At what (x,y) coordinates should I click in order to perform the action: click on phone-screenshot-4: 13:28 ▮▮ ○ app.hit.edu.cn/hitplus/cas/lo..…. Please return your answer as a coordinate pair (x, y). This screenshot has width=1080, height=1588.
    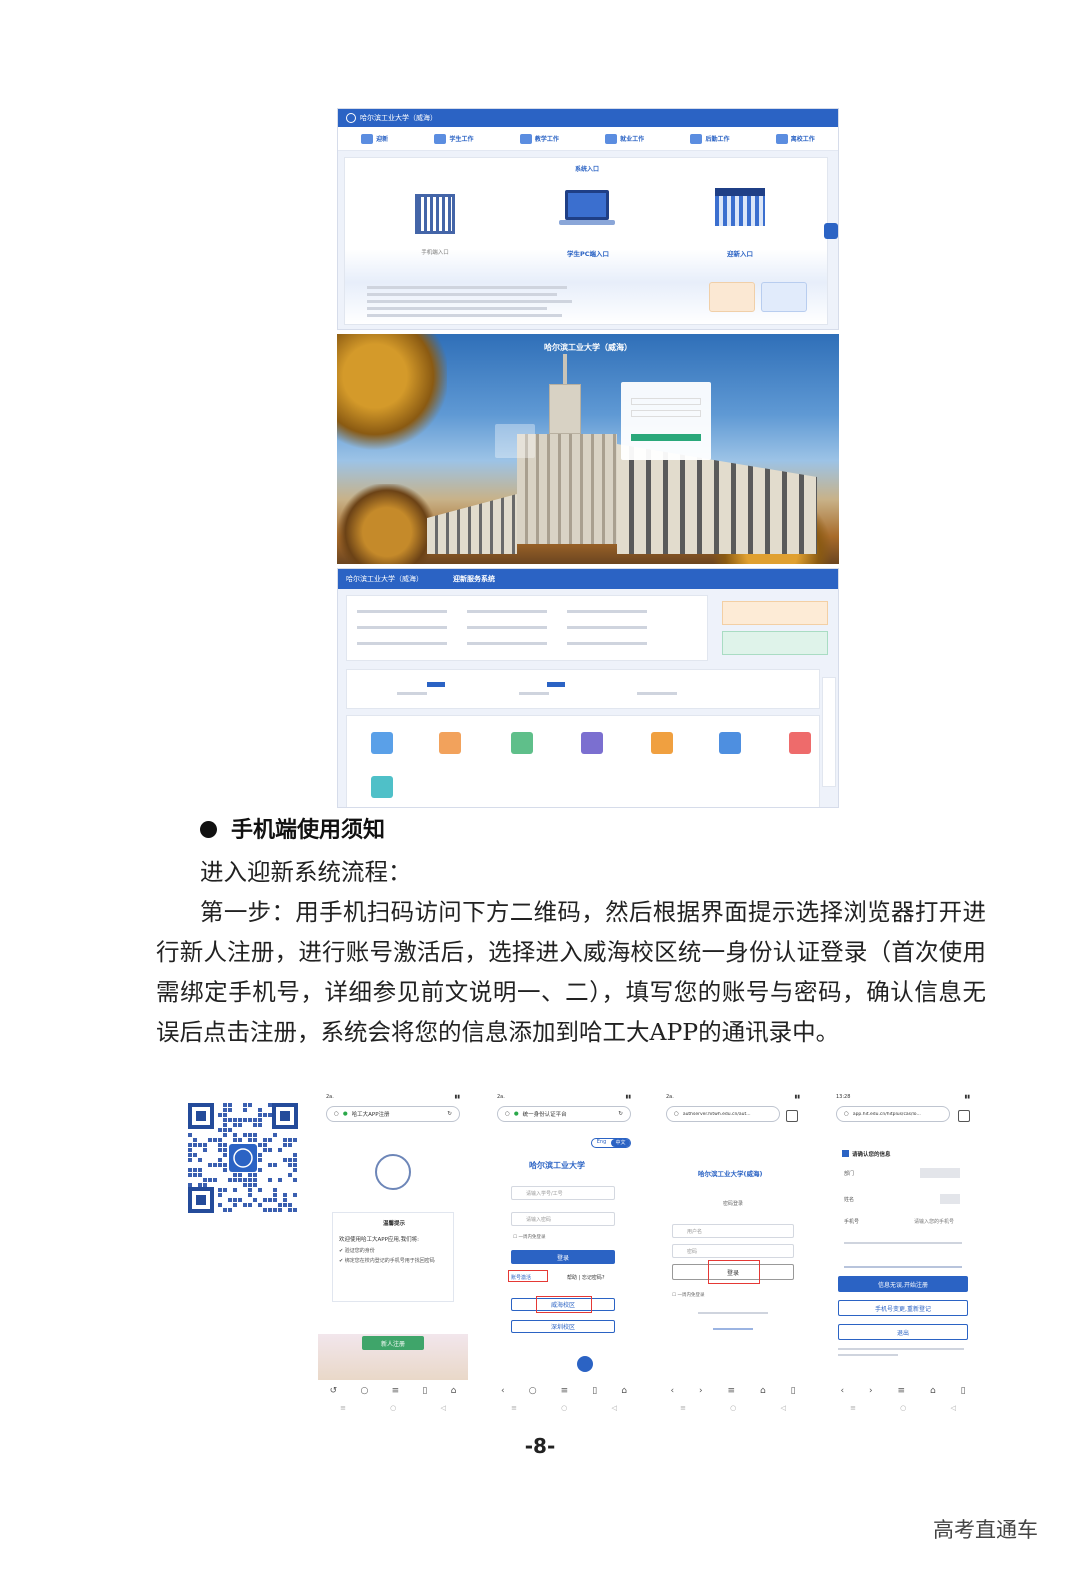
    Looking at the image, I should click on (903, 1255).